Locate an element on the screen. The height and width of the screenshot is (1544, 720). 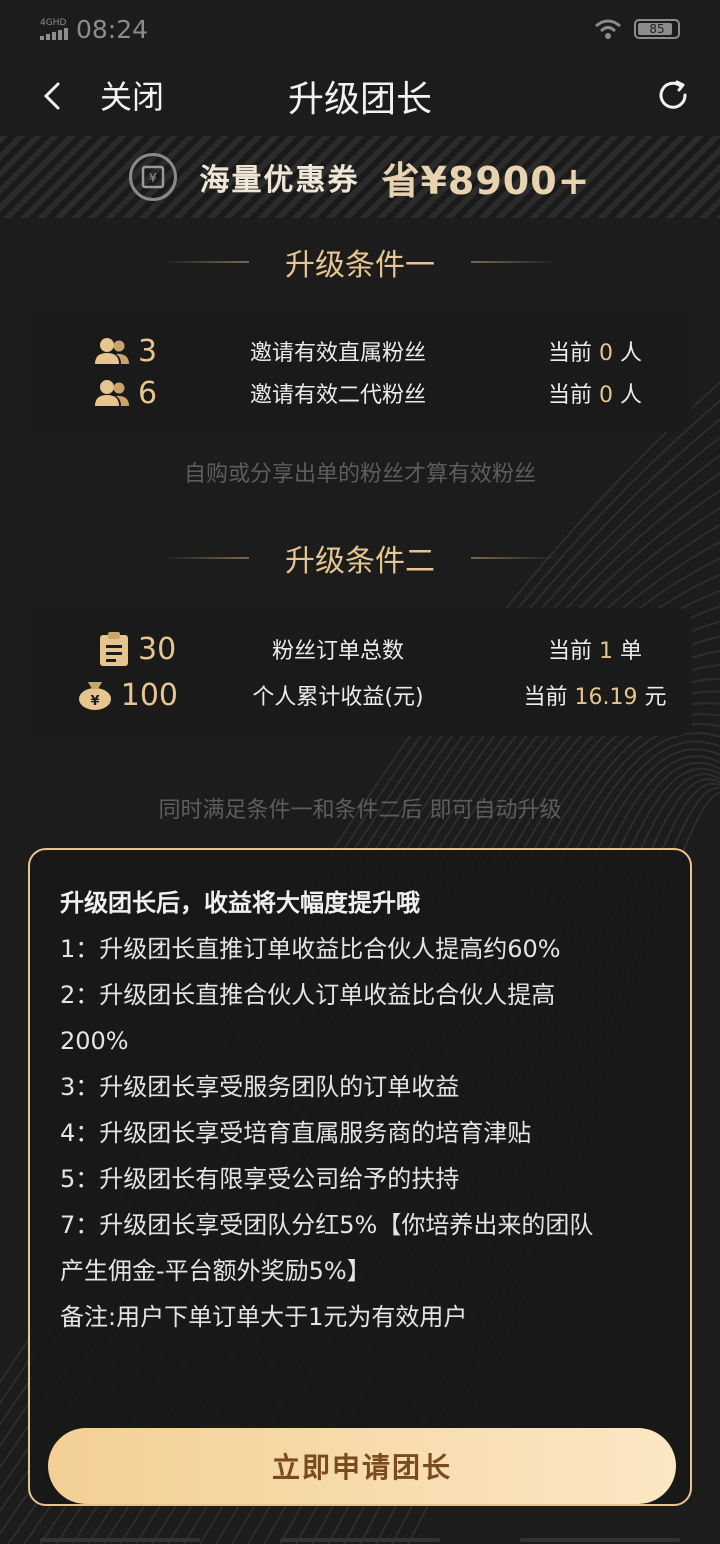
condition1-card: 3 邀请有效直属粉丝 当前 0 人 6 邀请有效二代粉丝 当前 0 人 is located at coordinates (360, 372).